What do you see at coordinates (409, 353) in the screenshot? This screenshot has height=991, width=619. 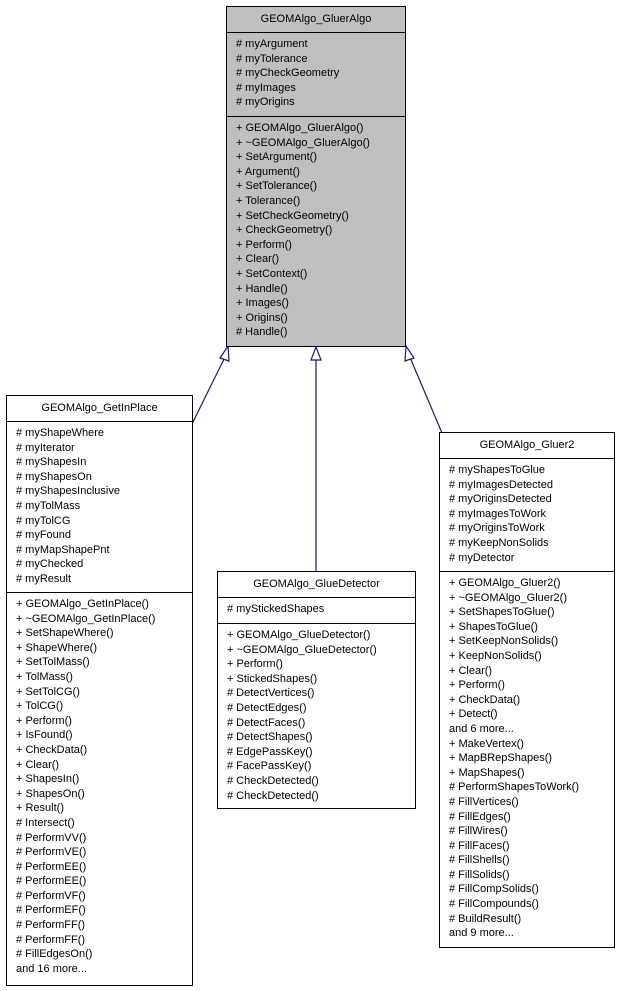 I see `inheritance-arrowhead-gluer2` at bounding box center [409, 353].